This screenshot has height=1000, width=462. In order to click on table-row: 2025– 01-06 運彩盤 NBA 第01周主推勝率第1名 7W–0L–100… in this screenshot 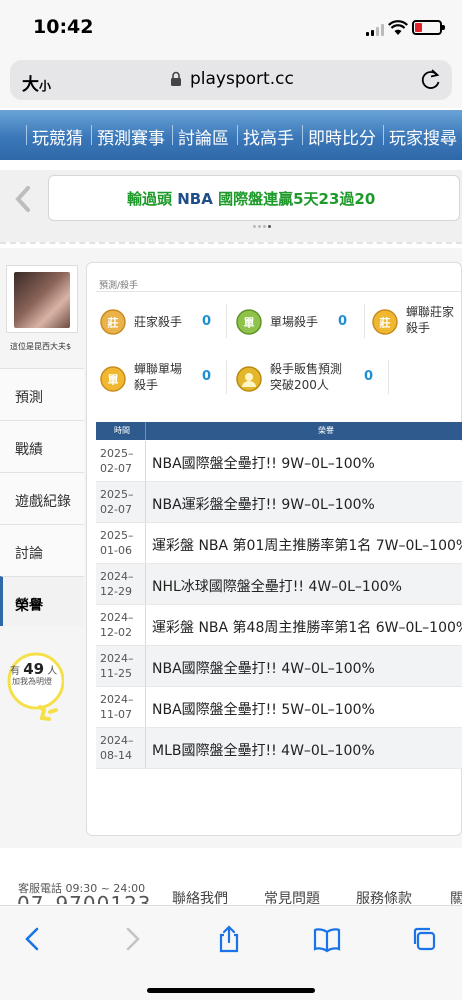, I will do `click(279, 543)`.